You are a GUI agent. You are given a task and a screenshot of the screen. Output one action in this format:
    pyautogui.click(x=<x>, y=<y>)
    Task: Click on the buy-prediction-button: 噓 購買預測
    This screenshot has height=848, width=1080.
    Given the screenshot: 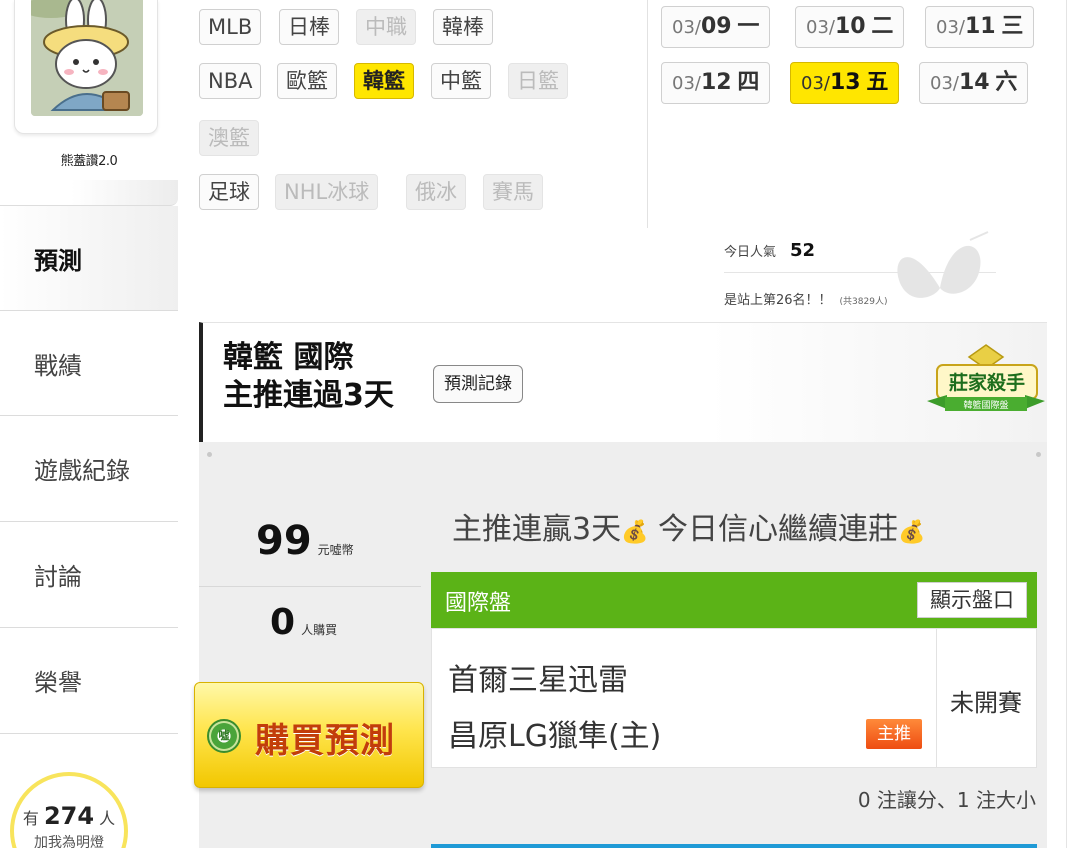 What is the action you would take?
    pyautogui.click(x=309, y=735)
    